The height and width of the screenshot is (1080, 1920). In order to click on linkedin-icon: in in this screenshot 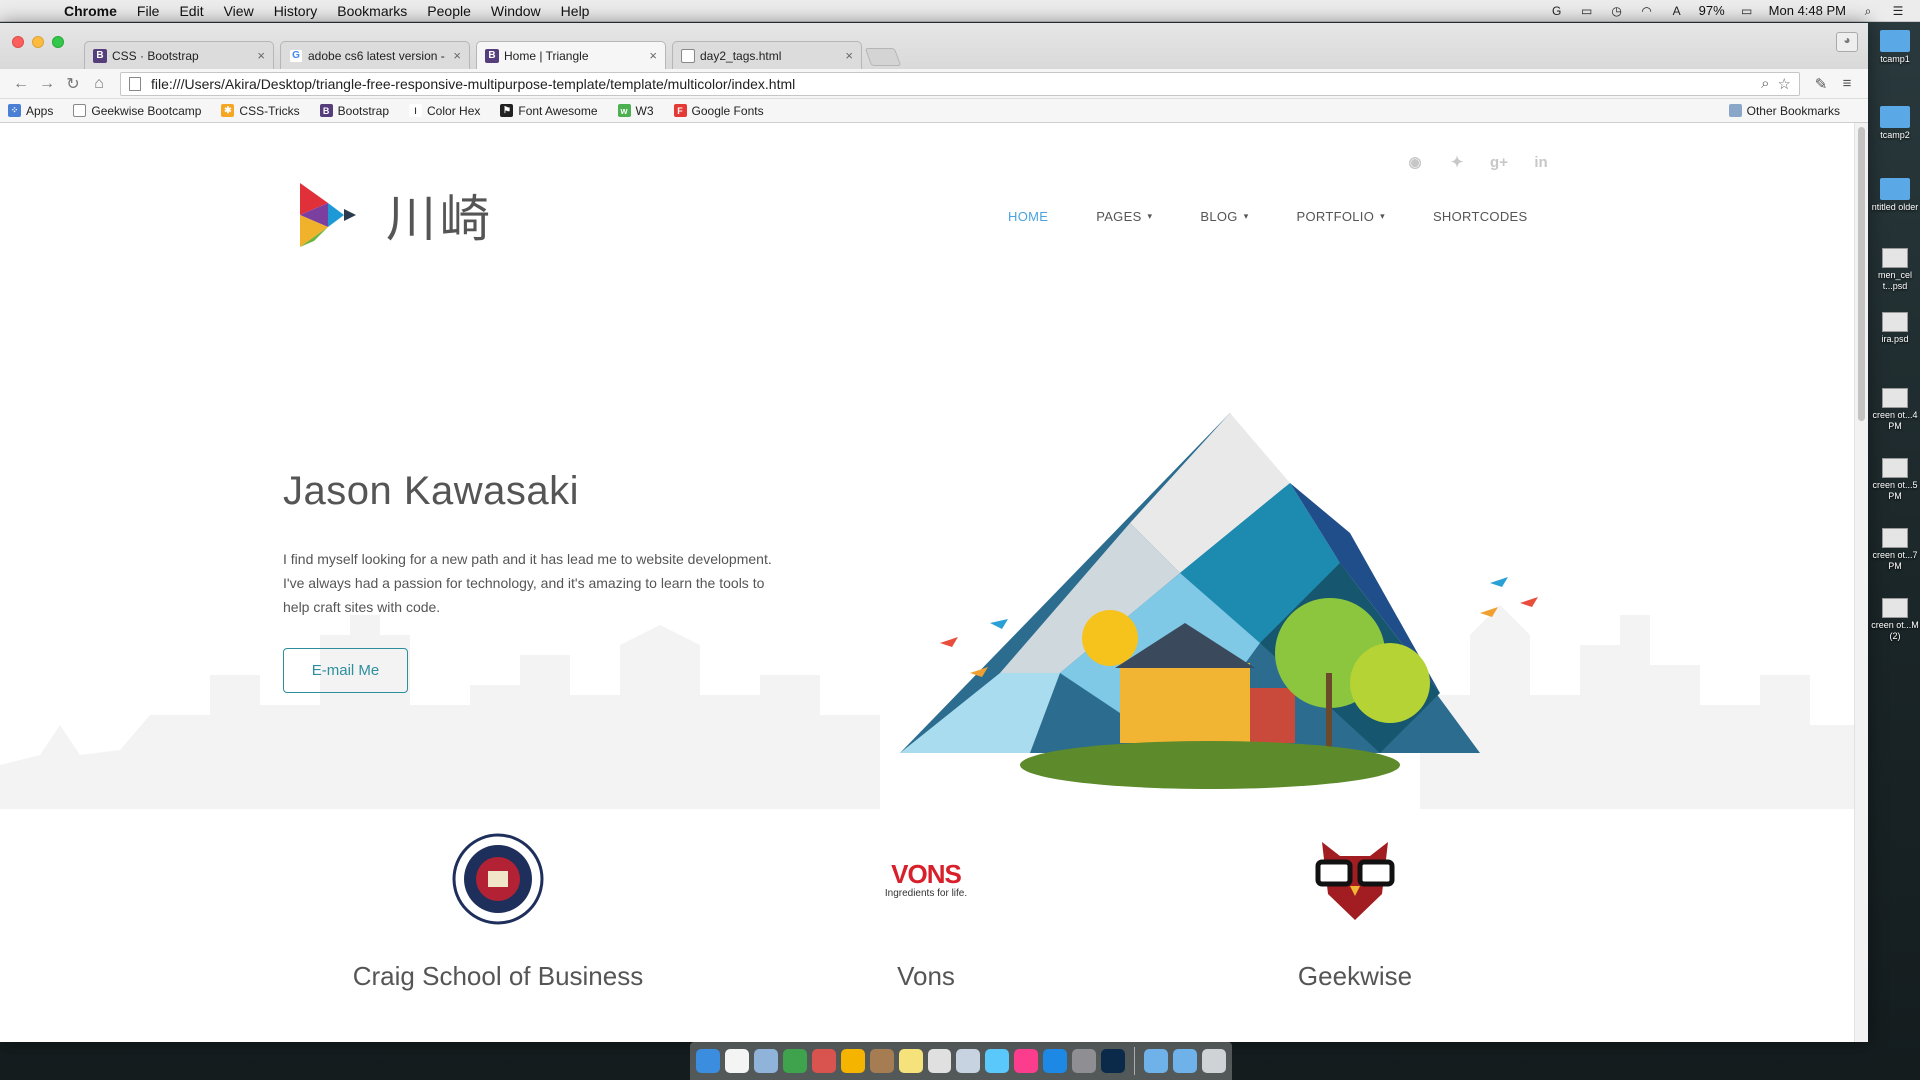, I will do `click(1541, 162)`.